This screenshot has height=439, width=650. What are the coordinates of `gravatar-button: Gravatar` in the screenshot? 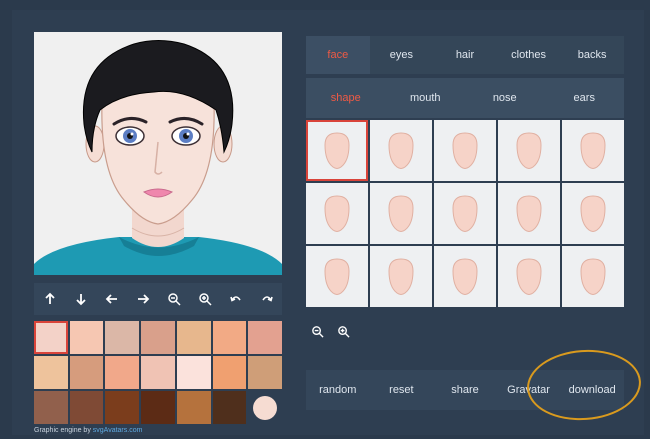 It's located at (529, 390).